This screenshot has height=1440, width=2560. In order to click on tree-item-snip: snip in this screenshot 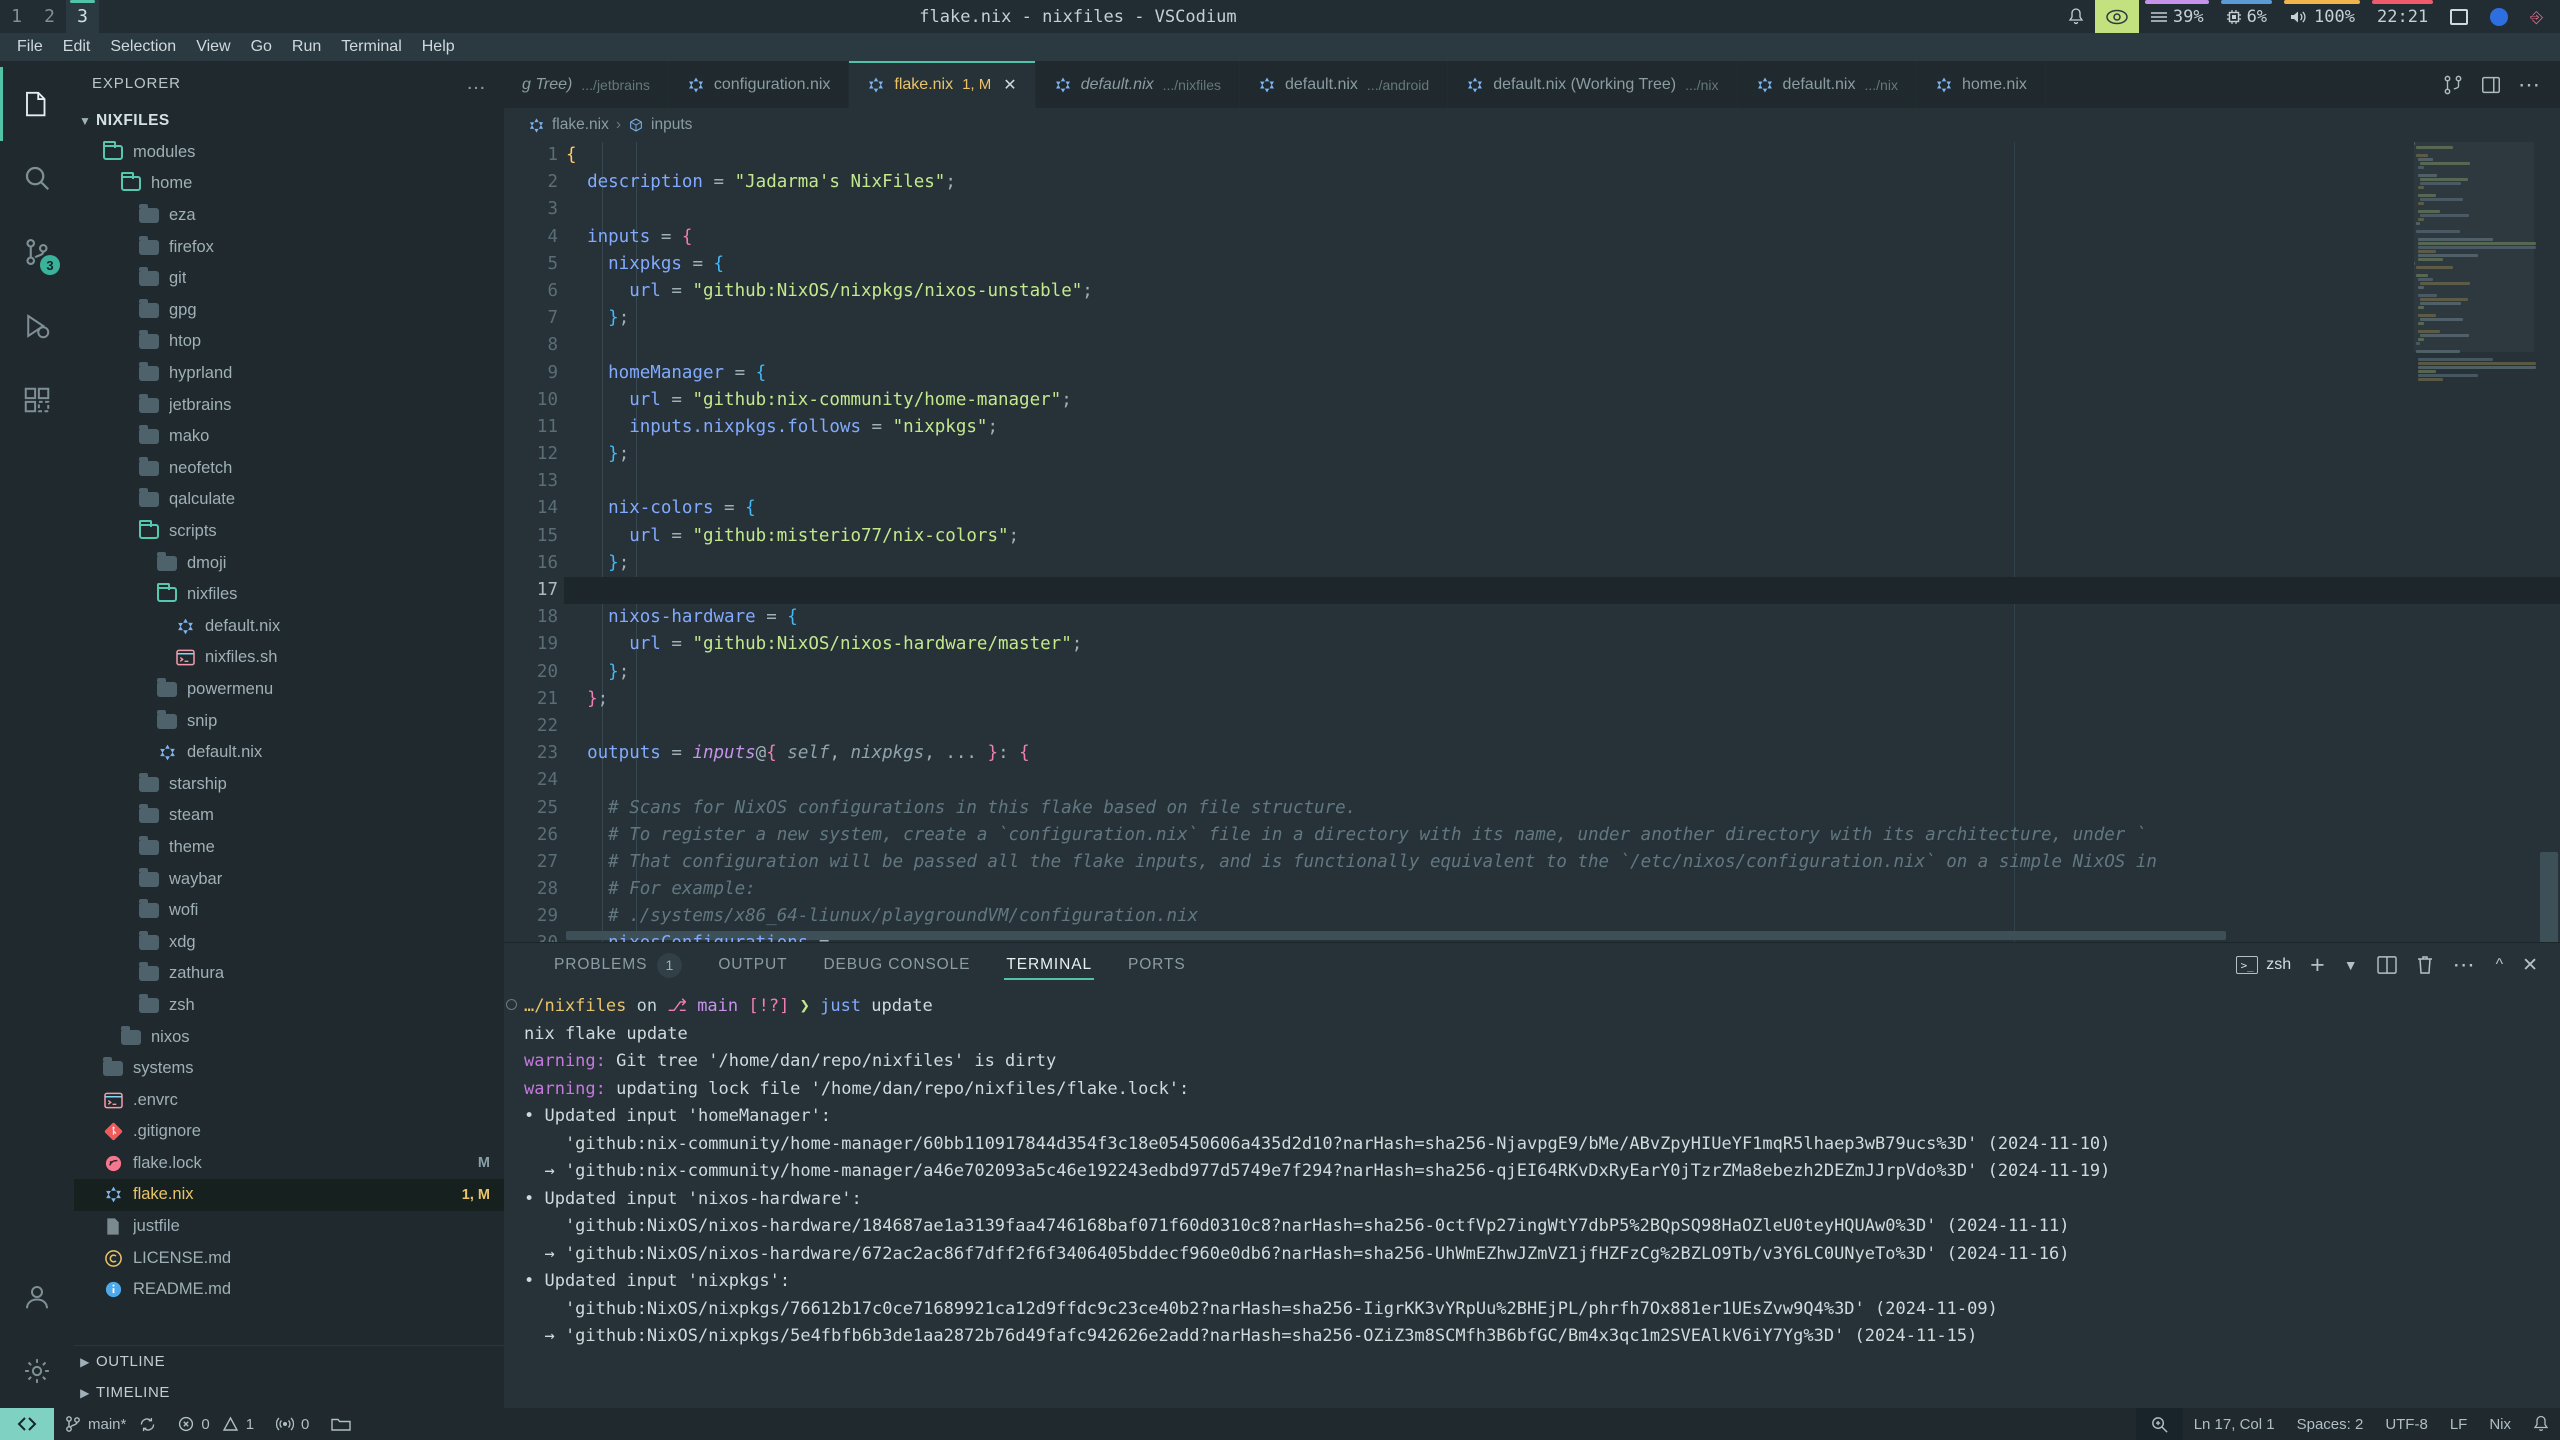, I will do `click(289, 721)`.